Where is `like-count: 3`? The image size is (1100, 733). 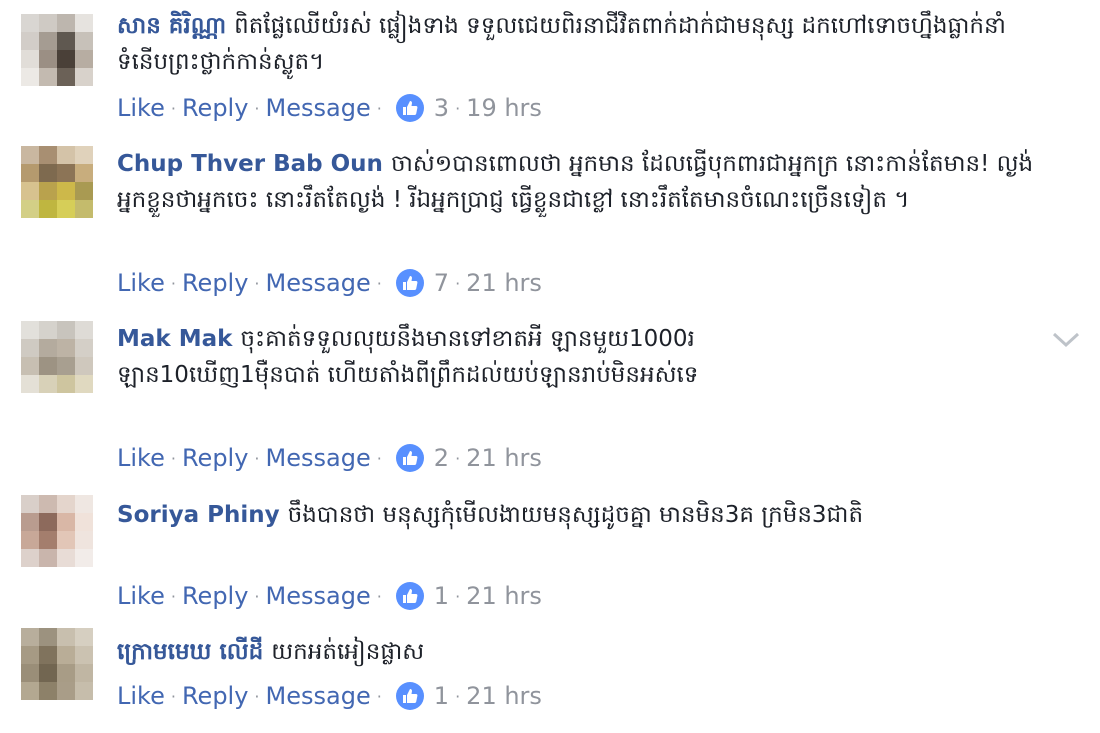
like-count: 3 is located at coordinates (441, 108).